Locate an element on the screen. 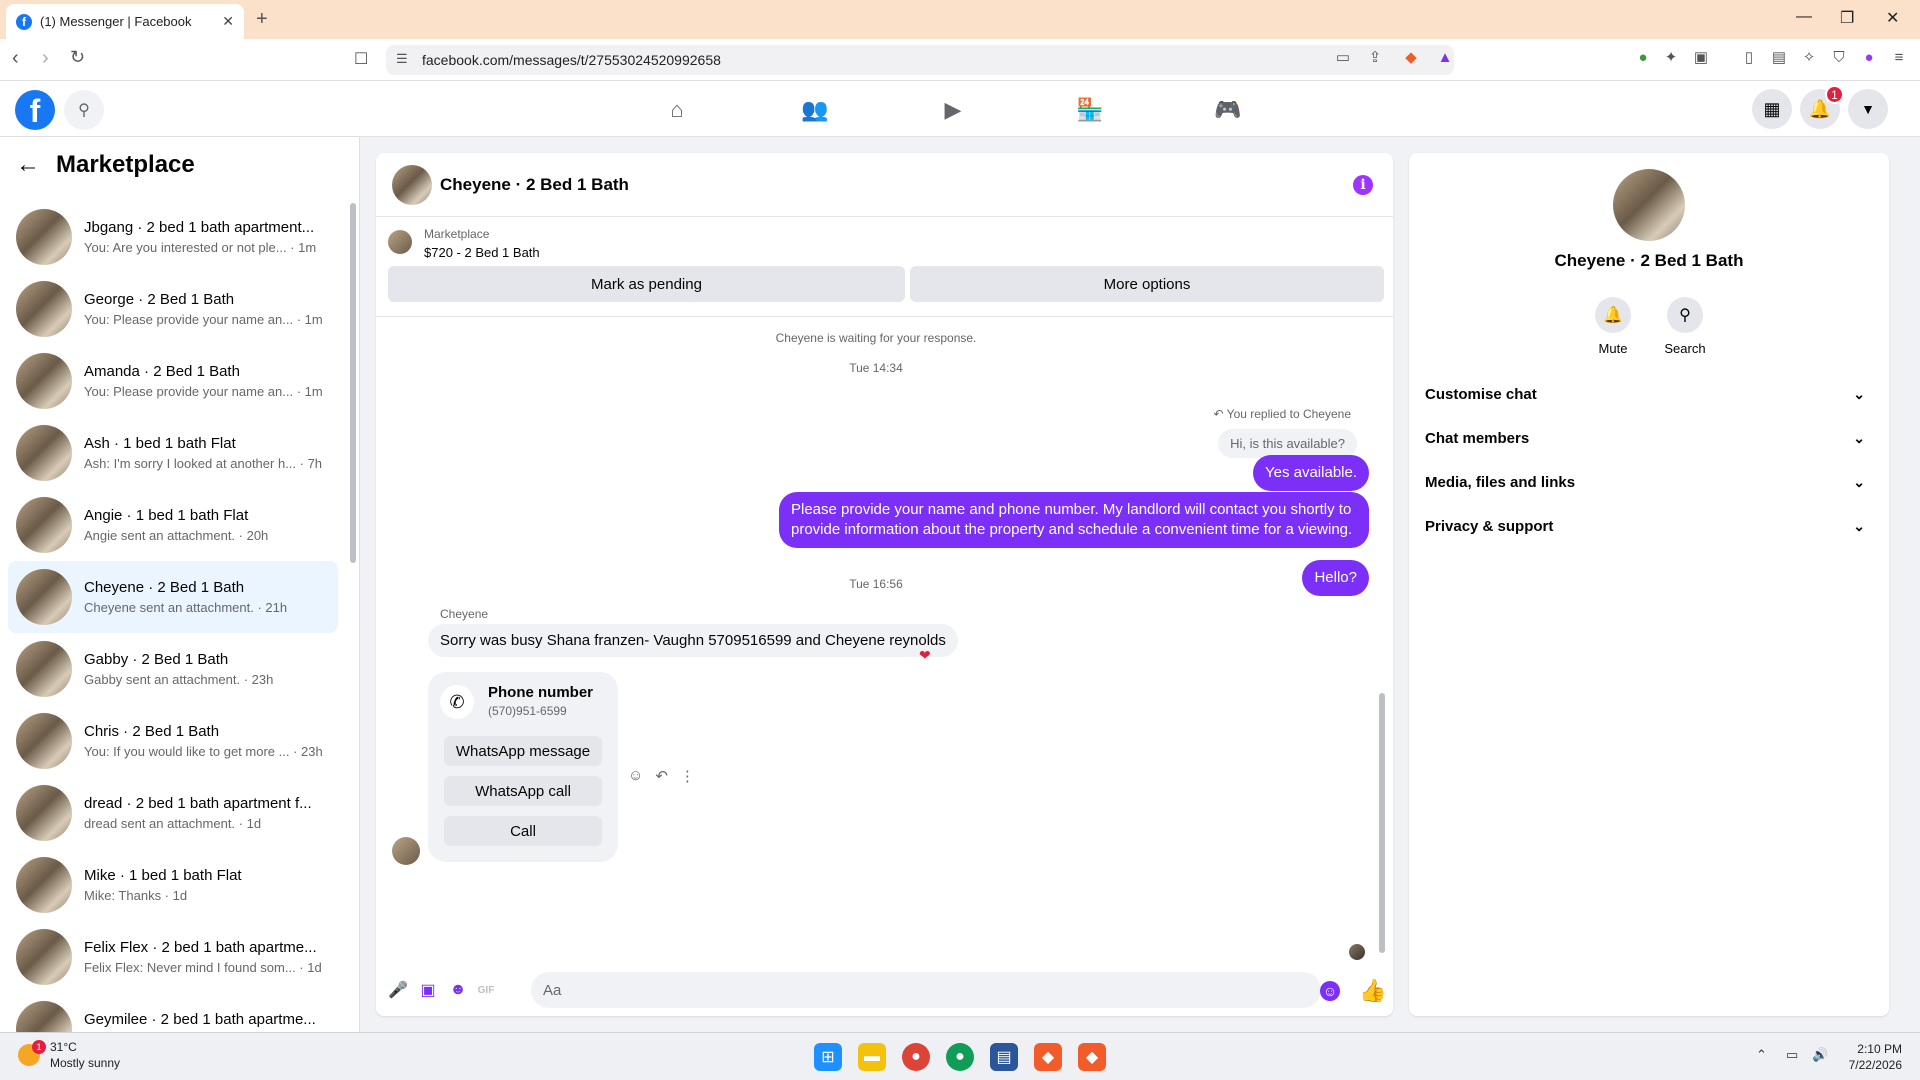 This screenshot has height=1080, width=1920. emoji-icon: ☺ is located at coordinates (1330, 991).